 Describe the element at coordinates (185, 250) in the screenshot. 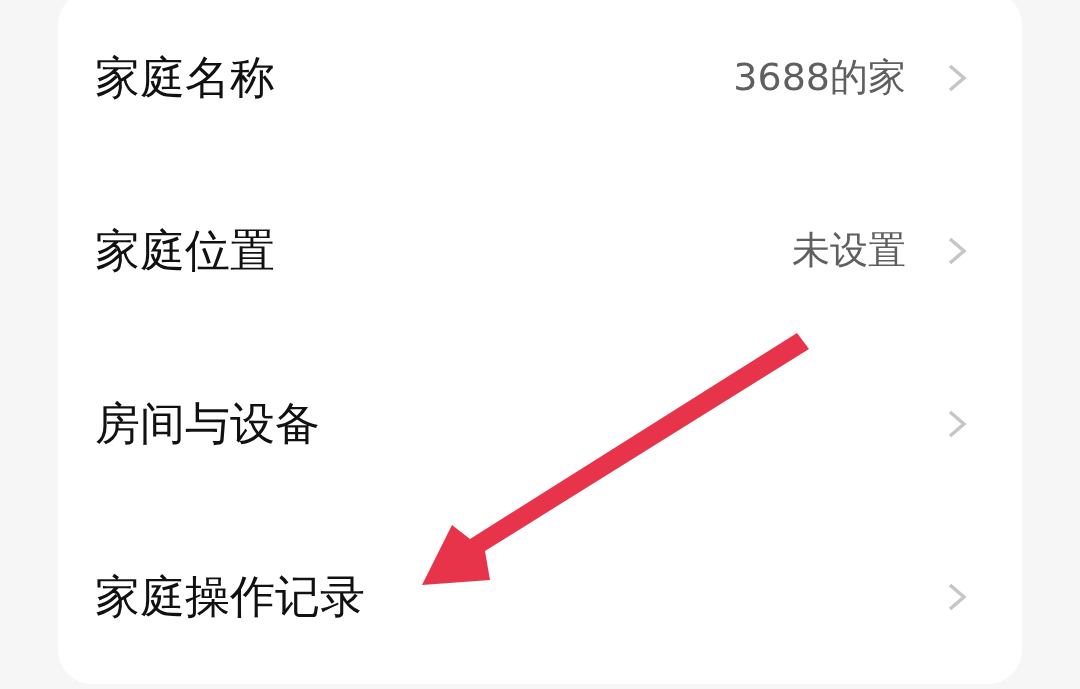

I see `setting-label: 家庭位置` at that location.